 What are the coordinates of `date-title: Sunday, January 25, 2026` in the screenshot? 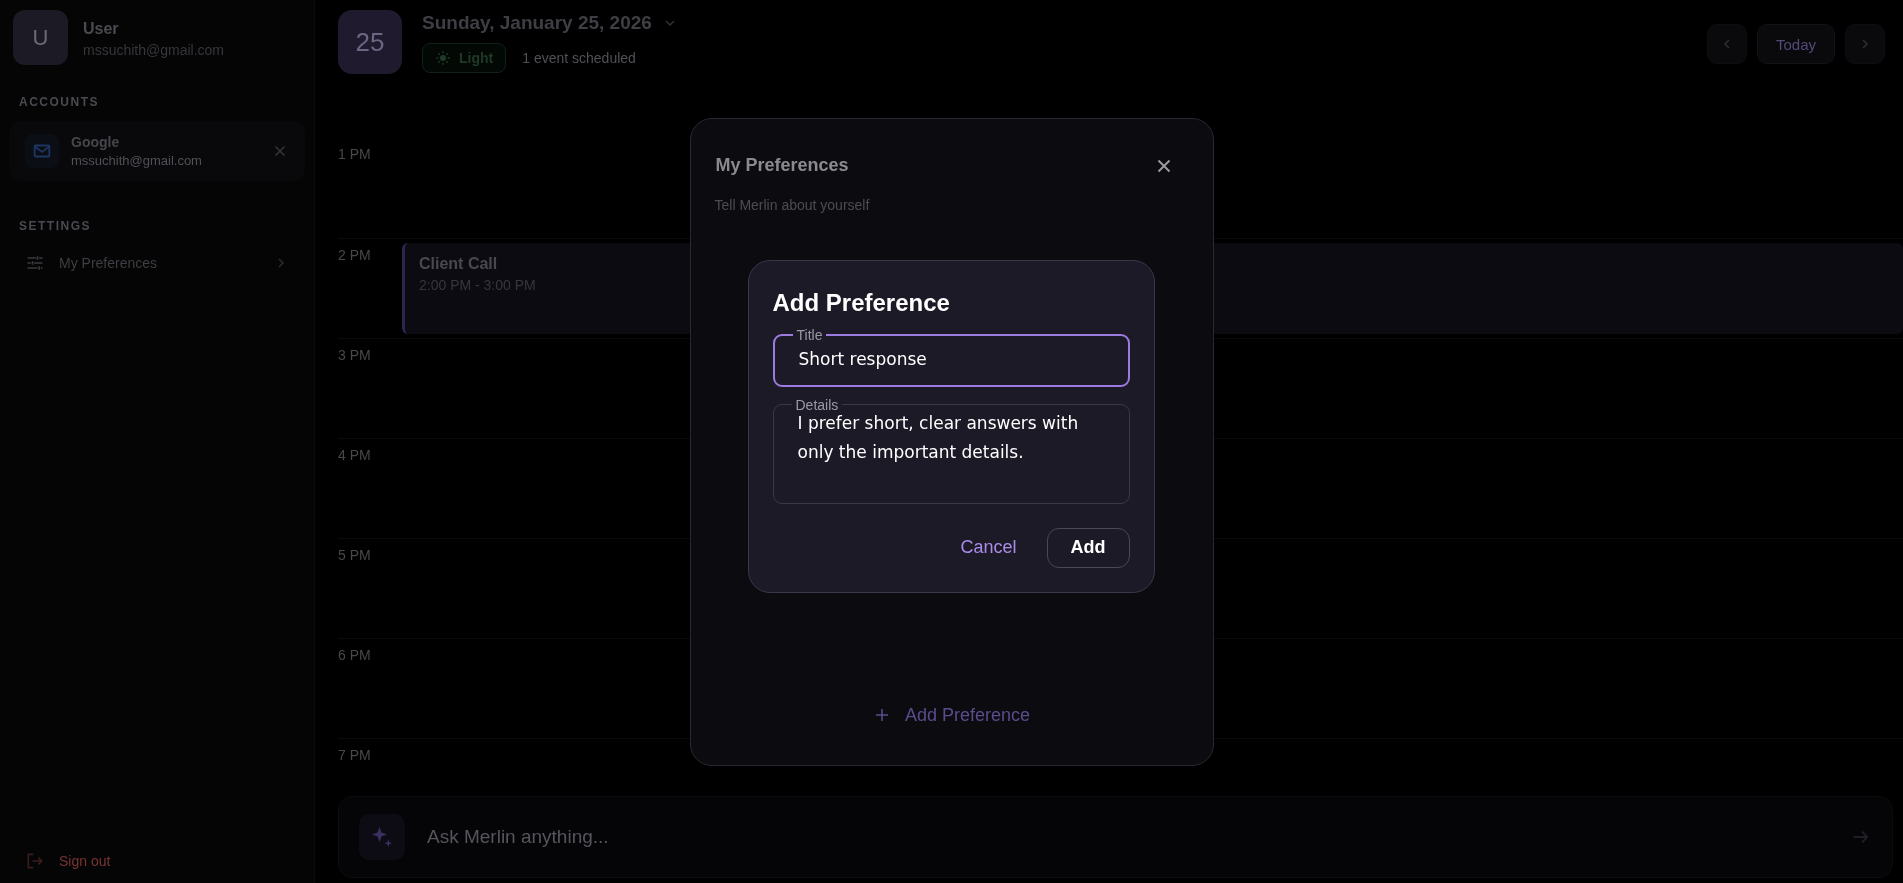 It's located at (537, 23).